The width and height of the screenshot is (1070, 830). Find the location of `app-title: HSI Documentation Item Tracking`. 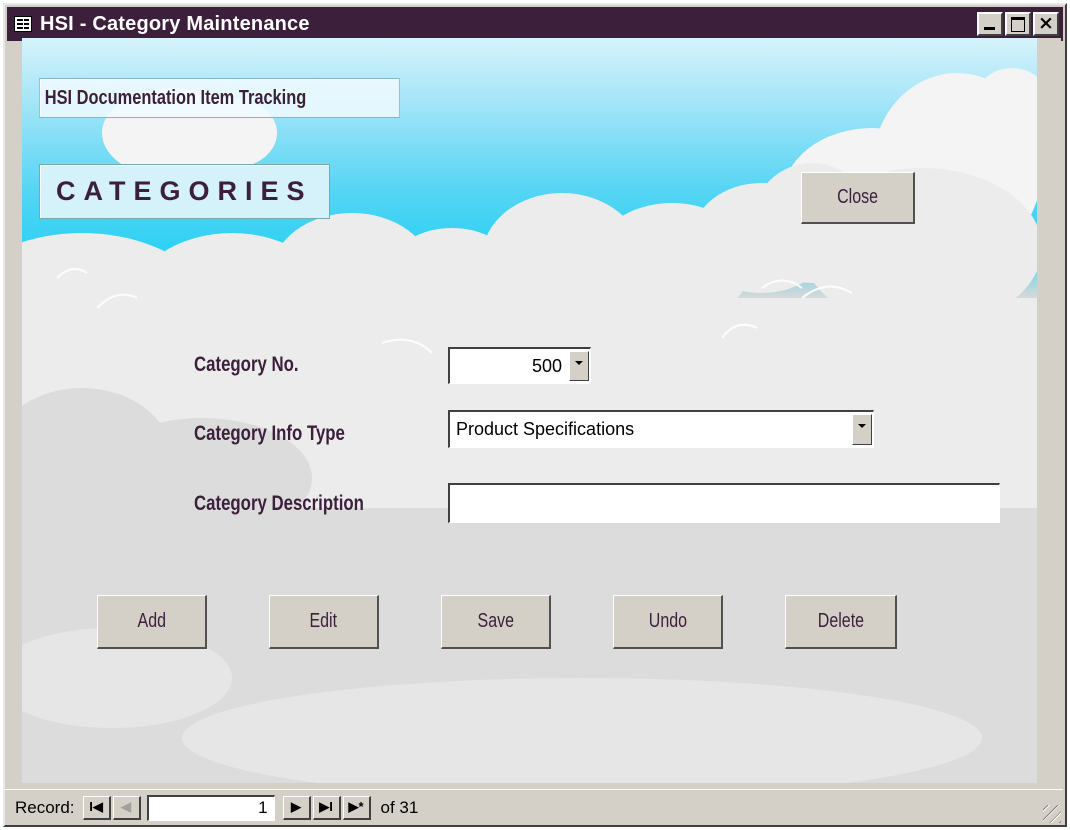

app-title: HSI Documentation Item Tracking is located at coordinates (219, 98).